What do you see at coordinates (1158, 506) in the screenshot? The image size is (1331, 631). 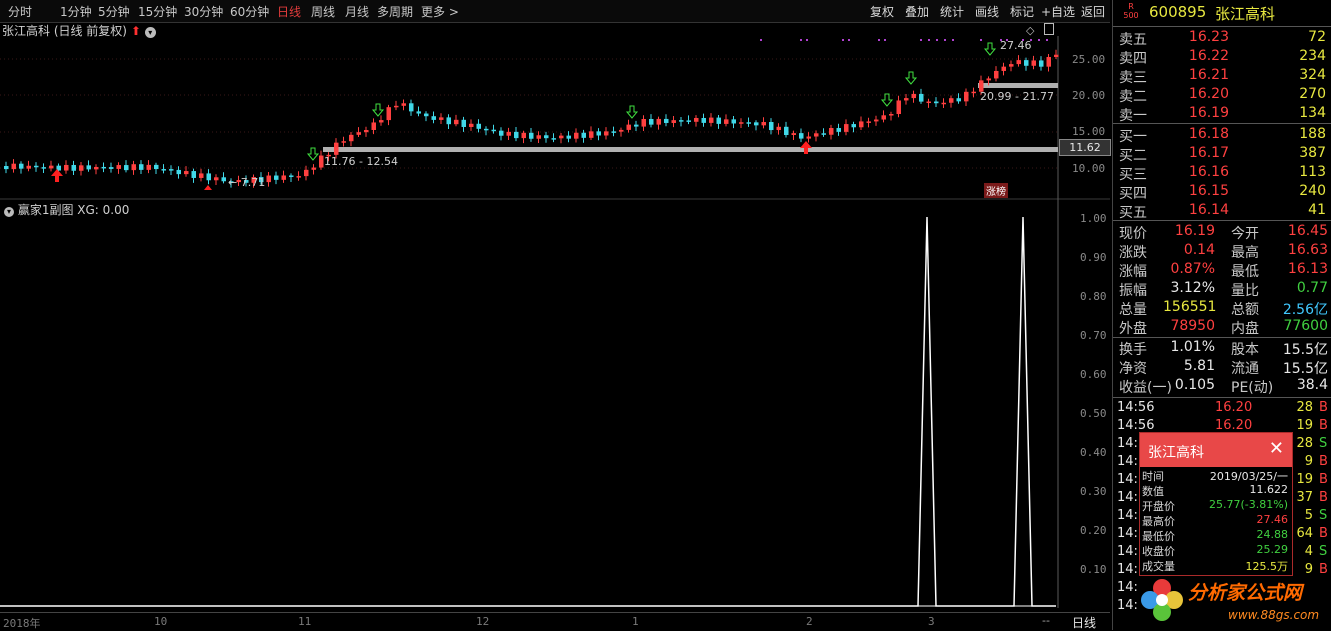 I see `popup-key: 开盘价` at bounding box center [1158, 506].